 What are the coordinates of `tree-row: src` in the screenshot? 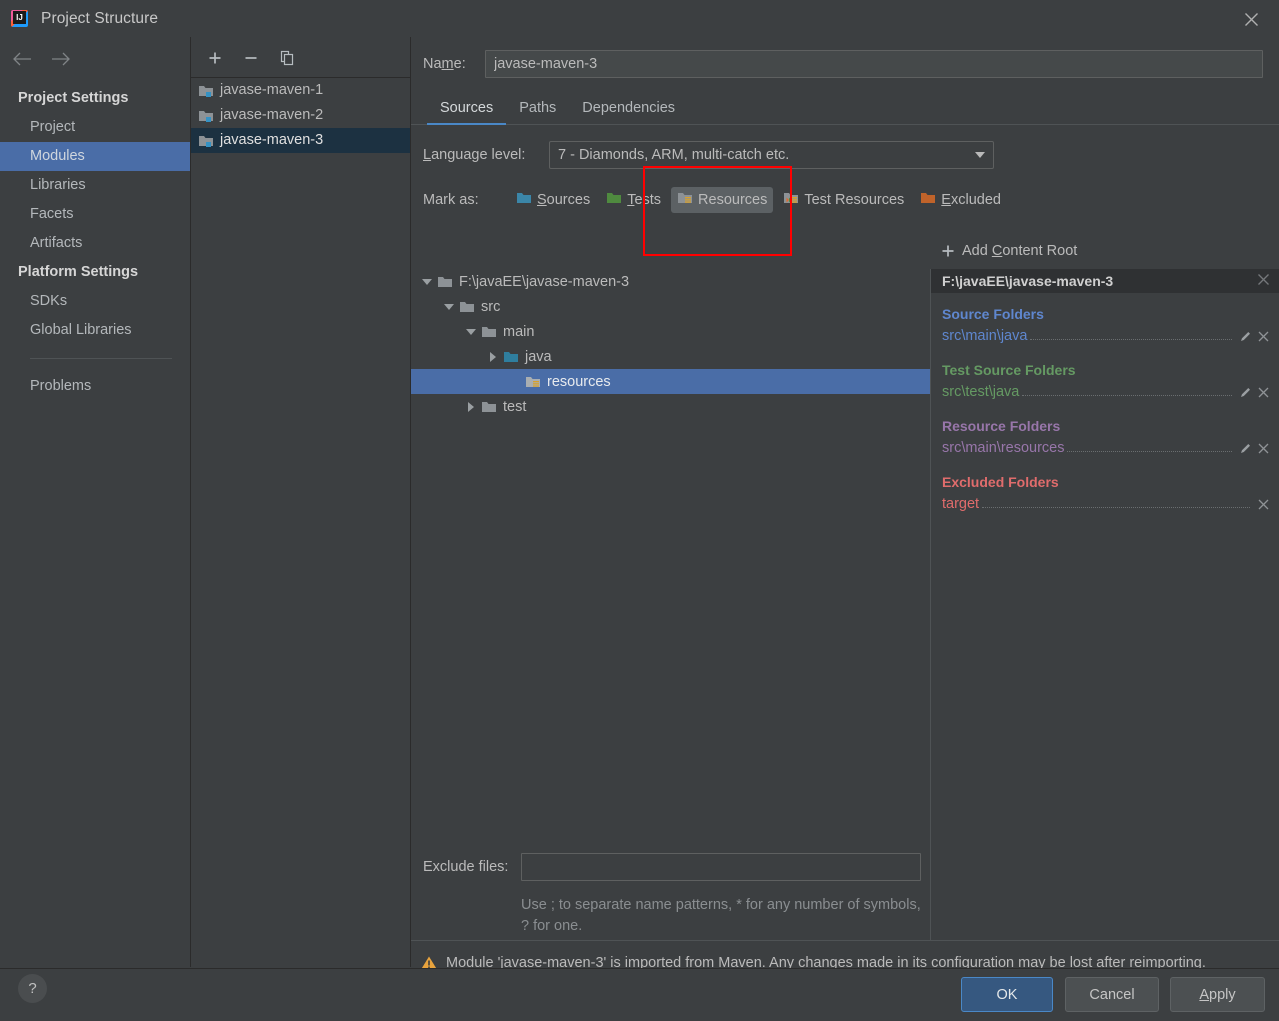 It's located at (671, 306).